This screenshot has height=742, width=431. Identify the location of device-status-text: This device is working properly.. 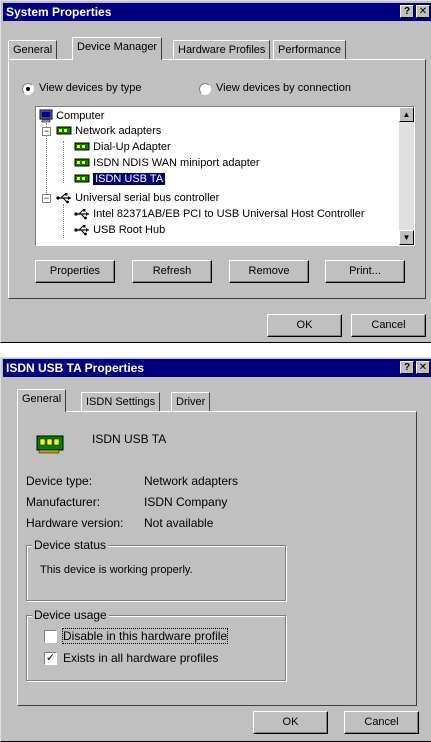
(116, 570).